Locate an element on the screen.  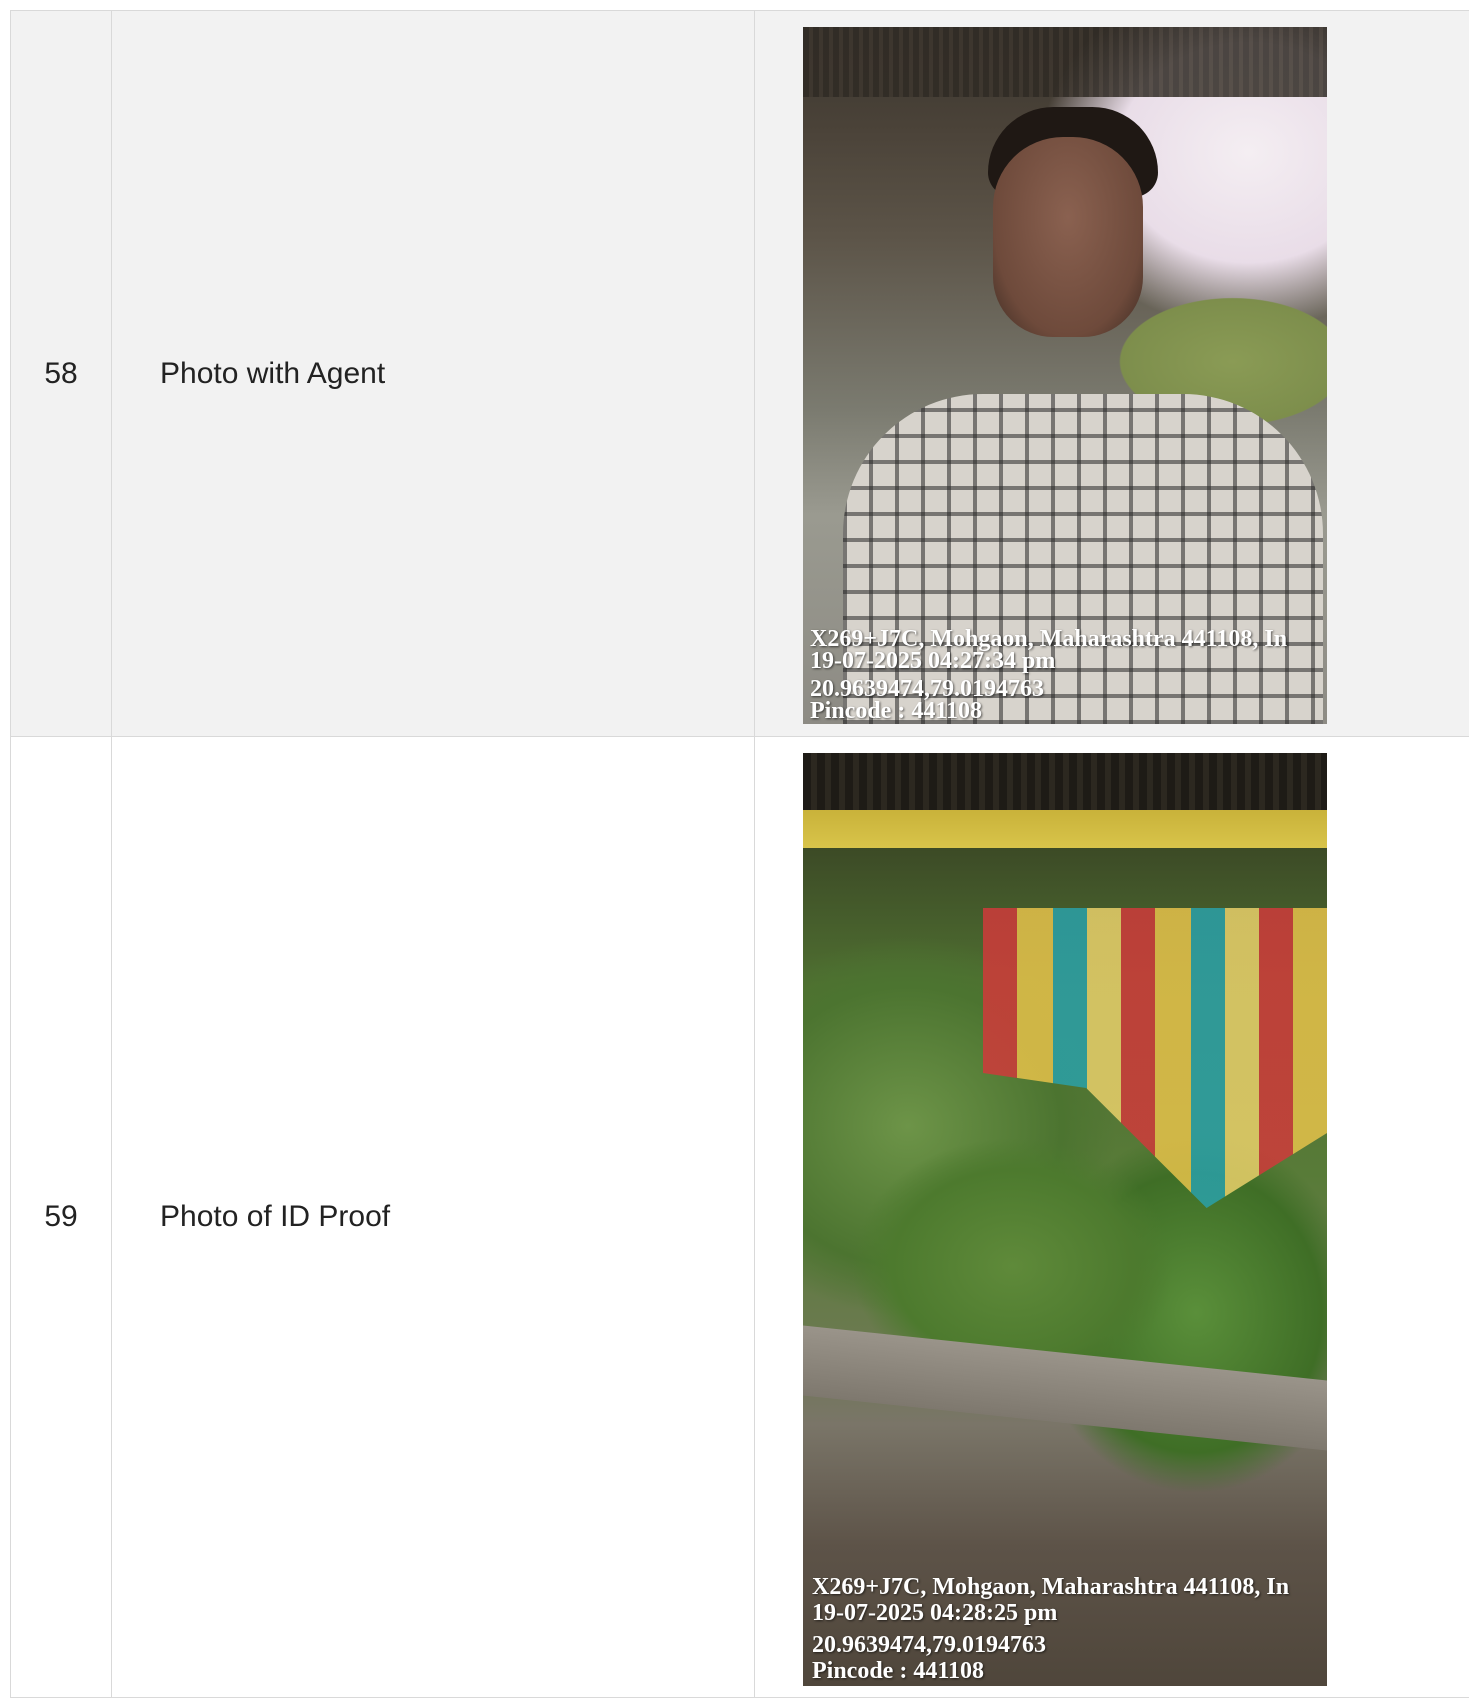
geo-timestamp: 19-07-2025 04:27:34 pm is located at coordinates (1068, 661).